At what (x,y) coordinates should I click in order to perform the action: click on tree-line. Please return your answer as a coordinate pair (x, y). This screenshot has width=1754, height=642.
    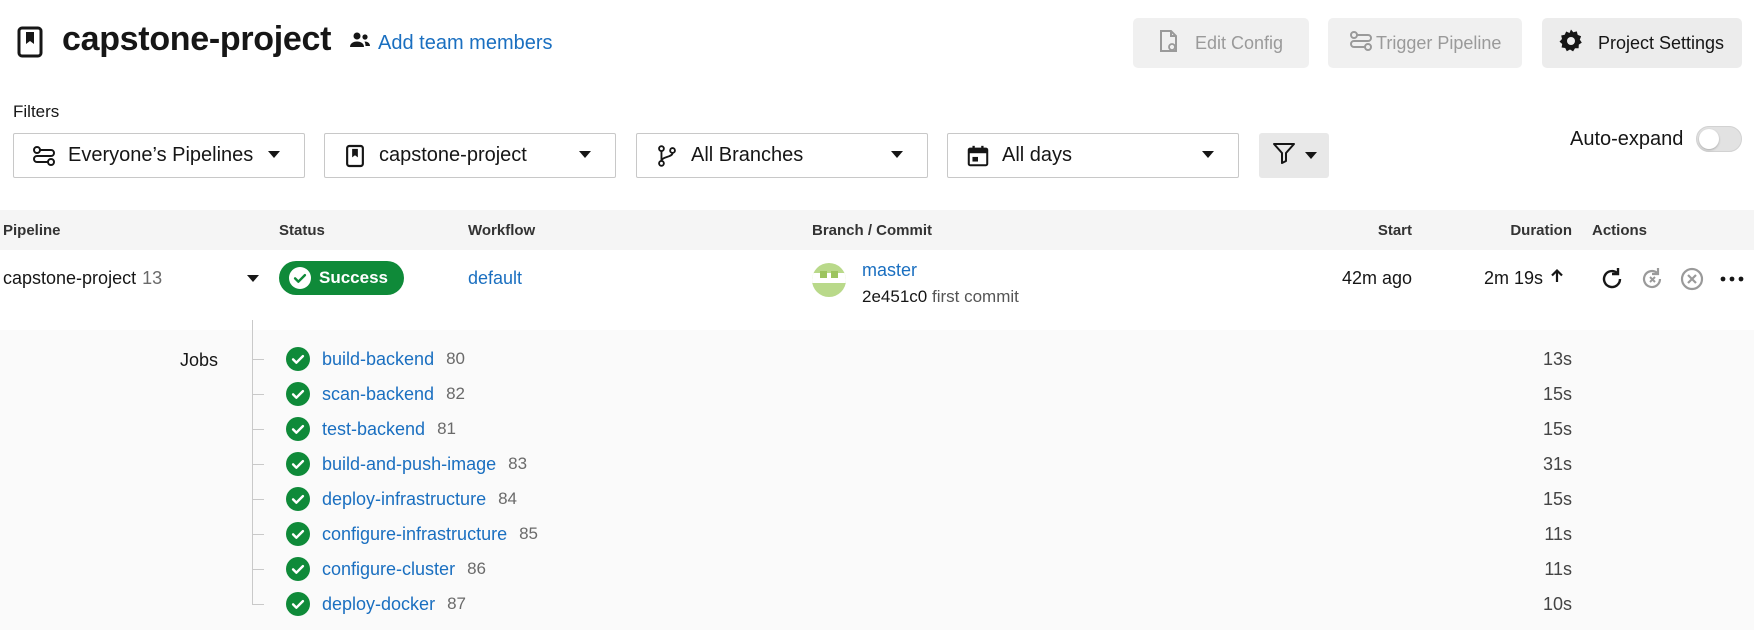
    Looking at the image, I should click on (252, 462).